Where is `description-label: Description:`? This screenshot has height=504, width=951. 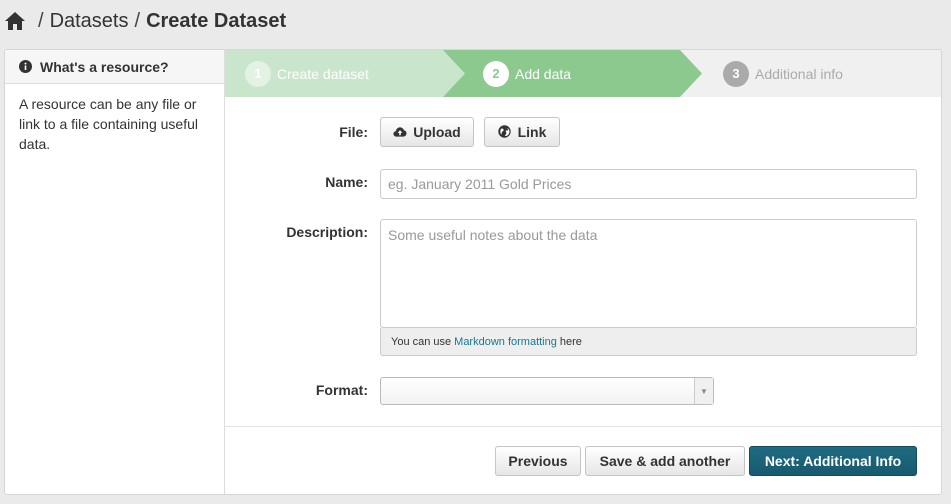
description-label: Description: is located at coordinates (327, 232).